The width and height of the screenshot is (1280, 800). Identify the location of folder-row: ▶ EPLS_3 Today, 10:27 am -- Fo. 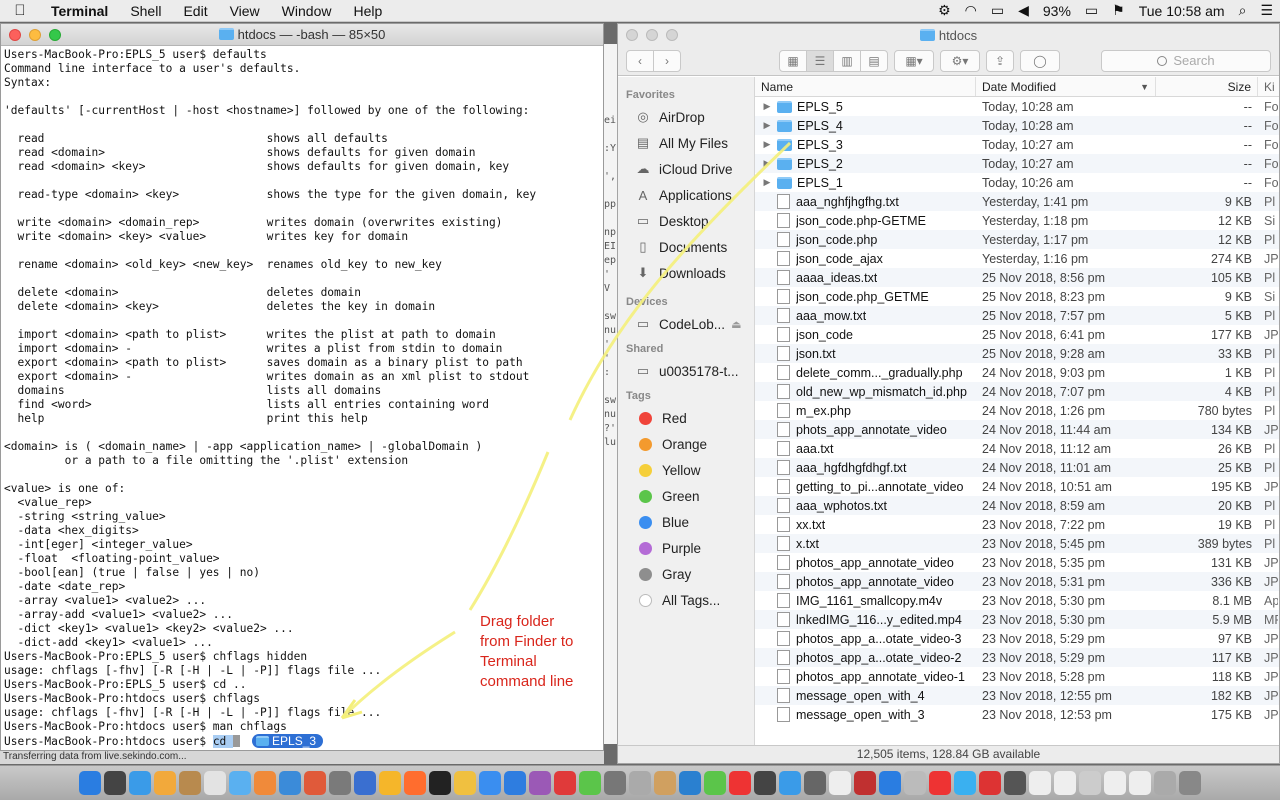
(1017, 144).